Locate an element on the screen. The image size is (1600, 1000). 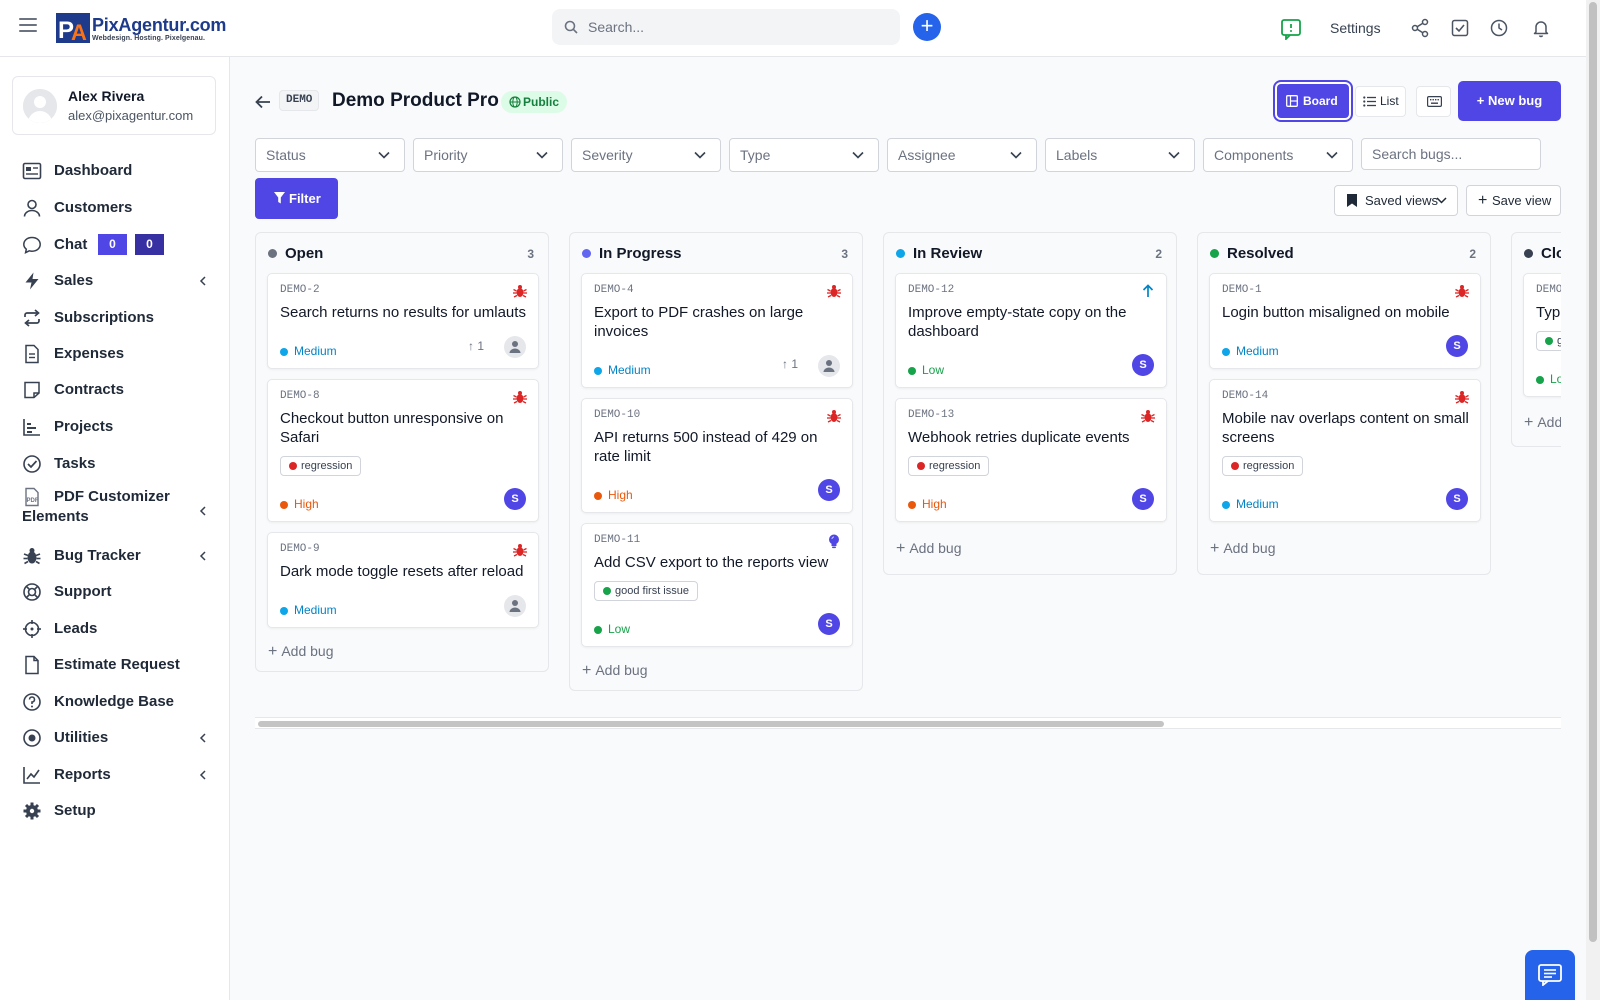
clock-icon is located at coordinates (1499, 28).